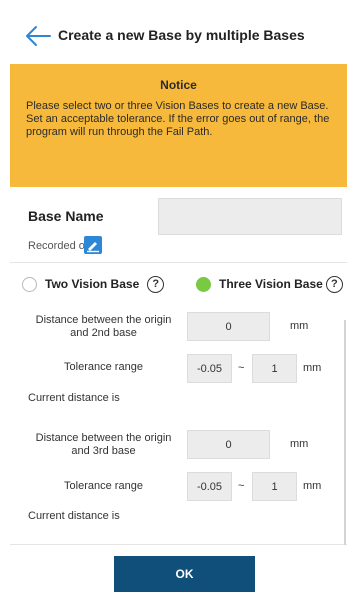 The image size is (347, 594). What do you see at coordinates (178, 262) in the screenshot?
I see `divider` at bounding box center [178, 262].